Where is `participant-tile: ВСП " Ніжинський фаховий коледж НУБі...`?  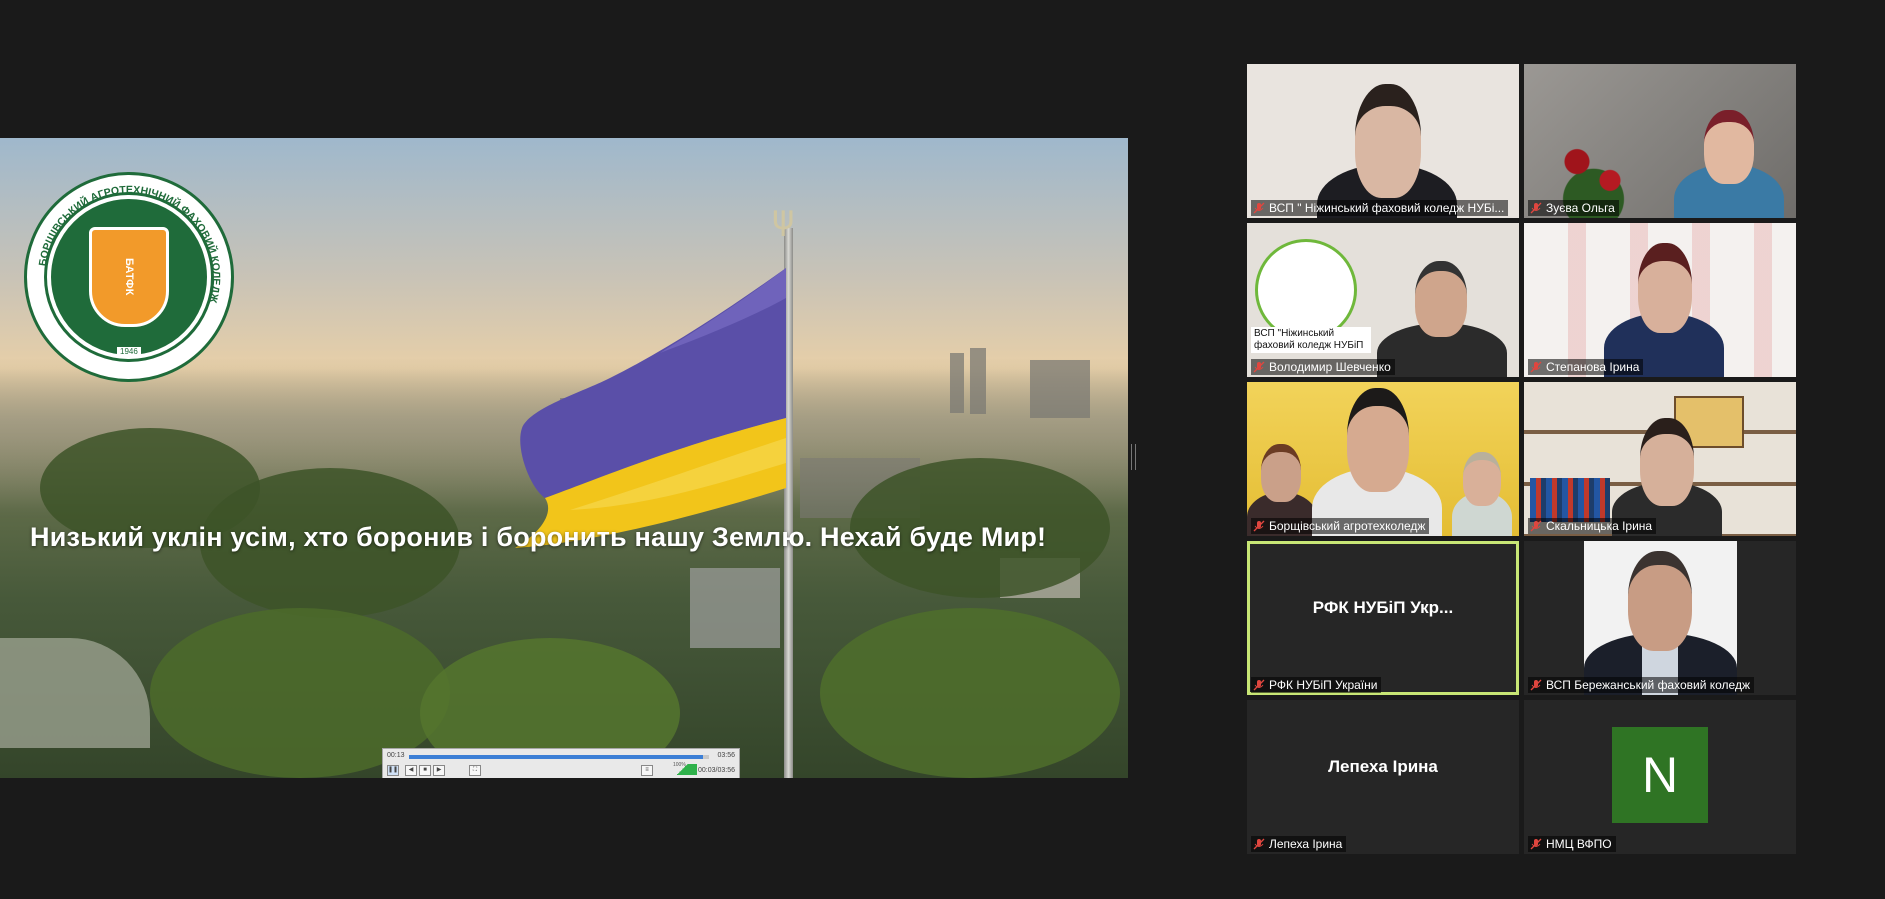 participant-tile: ВСП " Ніжинський фаховий коледж НУБі... is located at coordinates (1383, 141).